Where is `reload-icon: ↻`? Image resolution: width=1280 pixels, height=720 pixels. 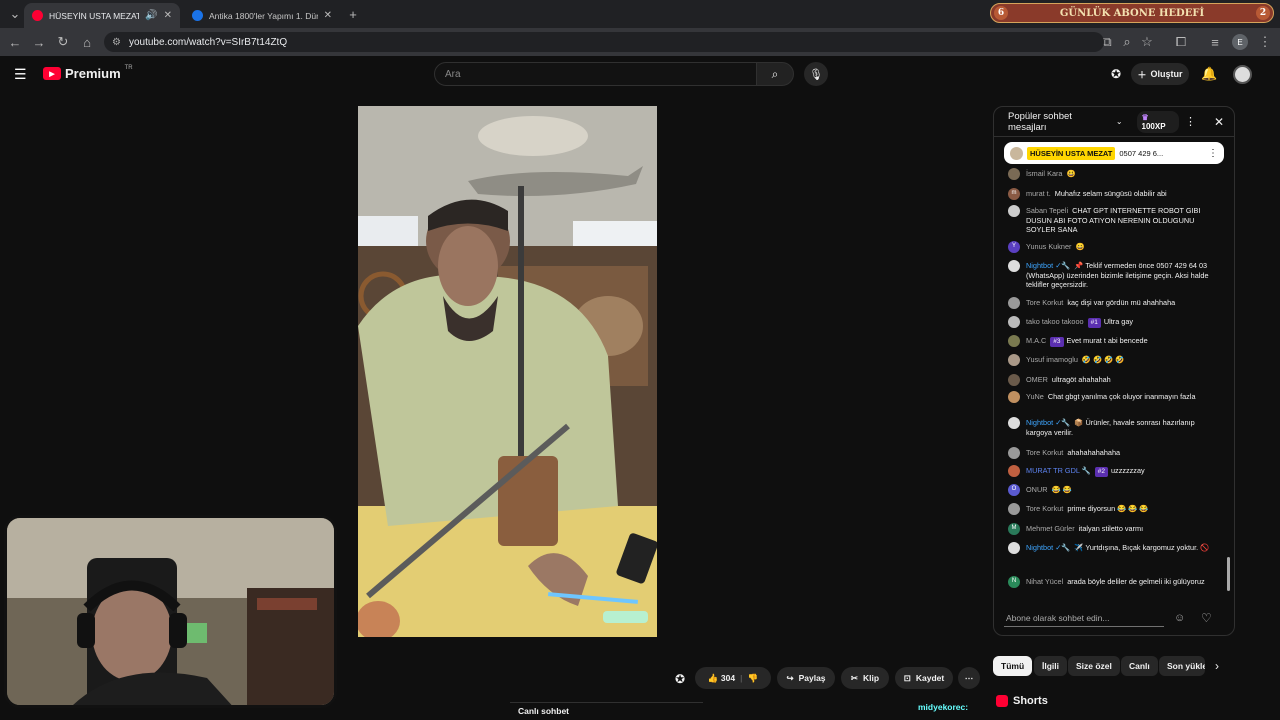 reload-icon: ↻ is located at coordinates (63, 42).